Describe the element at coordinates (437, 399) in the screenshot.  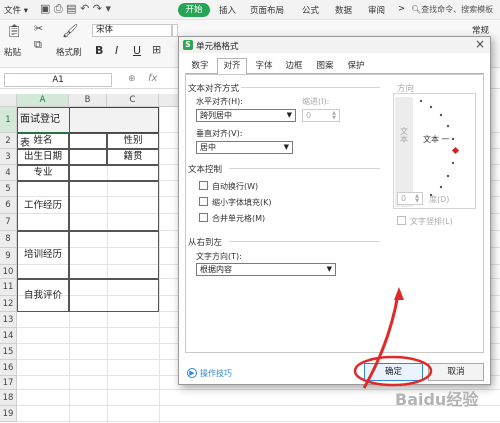
I see `baidu-watermark: Baidu经验` at that location.